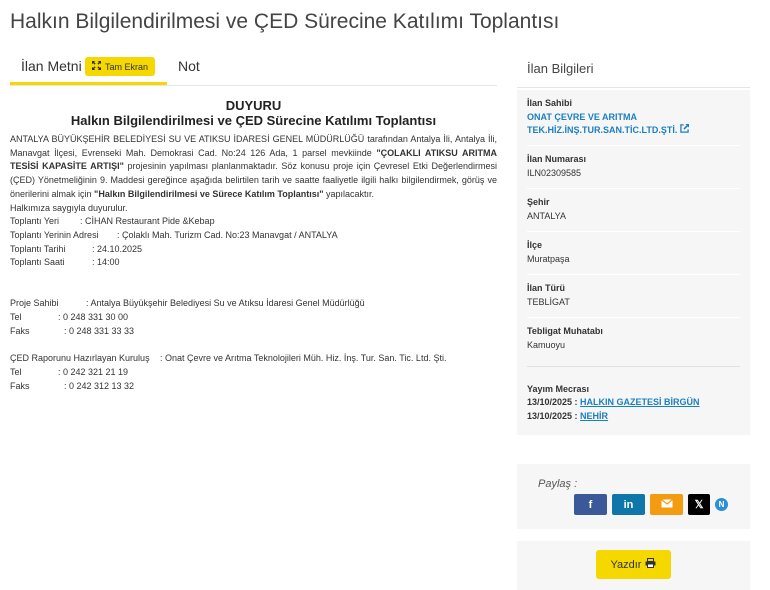 Image resolution: width=770 pixels, height=590 pixels. I want to click on detail-key: Toplantı Yerinin Adresi, so click(54, 234).